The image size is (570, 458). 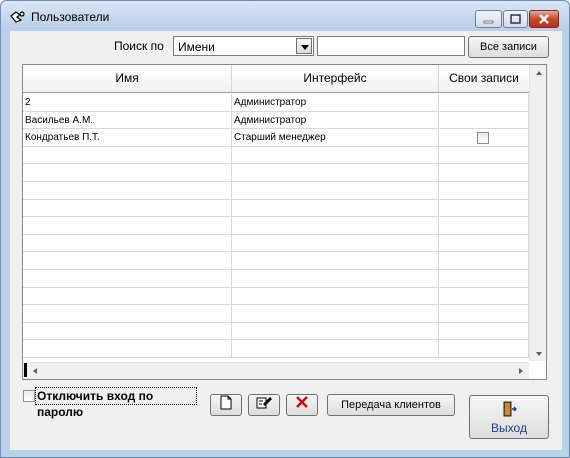 I want to click on table-row: 2 Администратор, so click(x=276, y=103).